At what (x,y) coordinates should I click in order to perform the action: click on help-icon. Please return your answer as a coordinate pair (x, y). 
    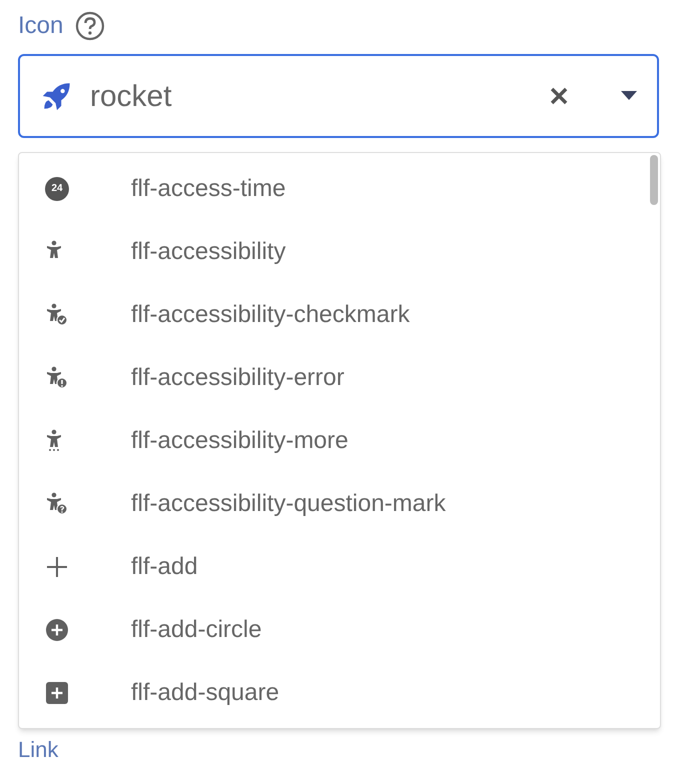
    Looking at the image, I should click on (90, 26).